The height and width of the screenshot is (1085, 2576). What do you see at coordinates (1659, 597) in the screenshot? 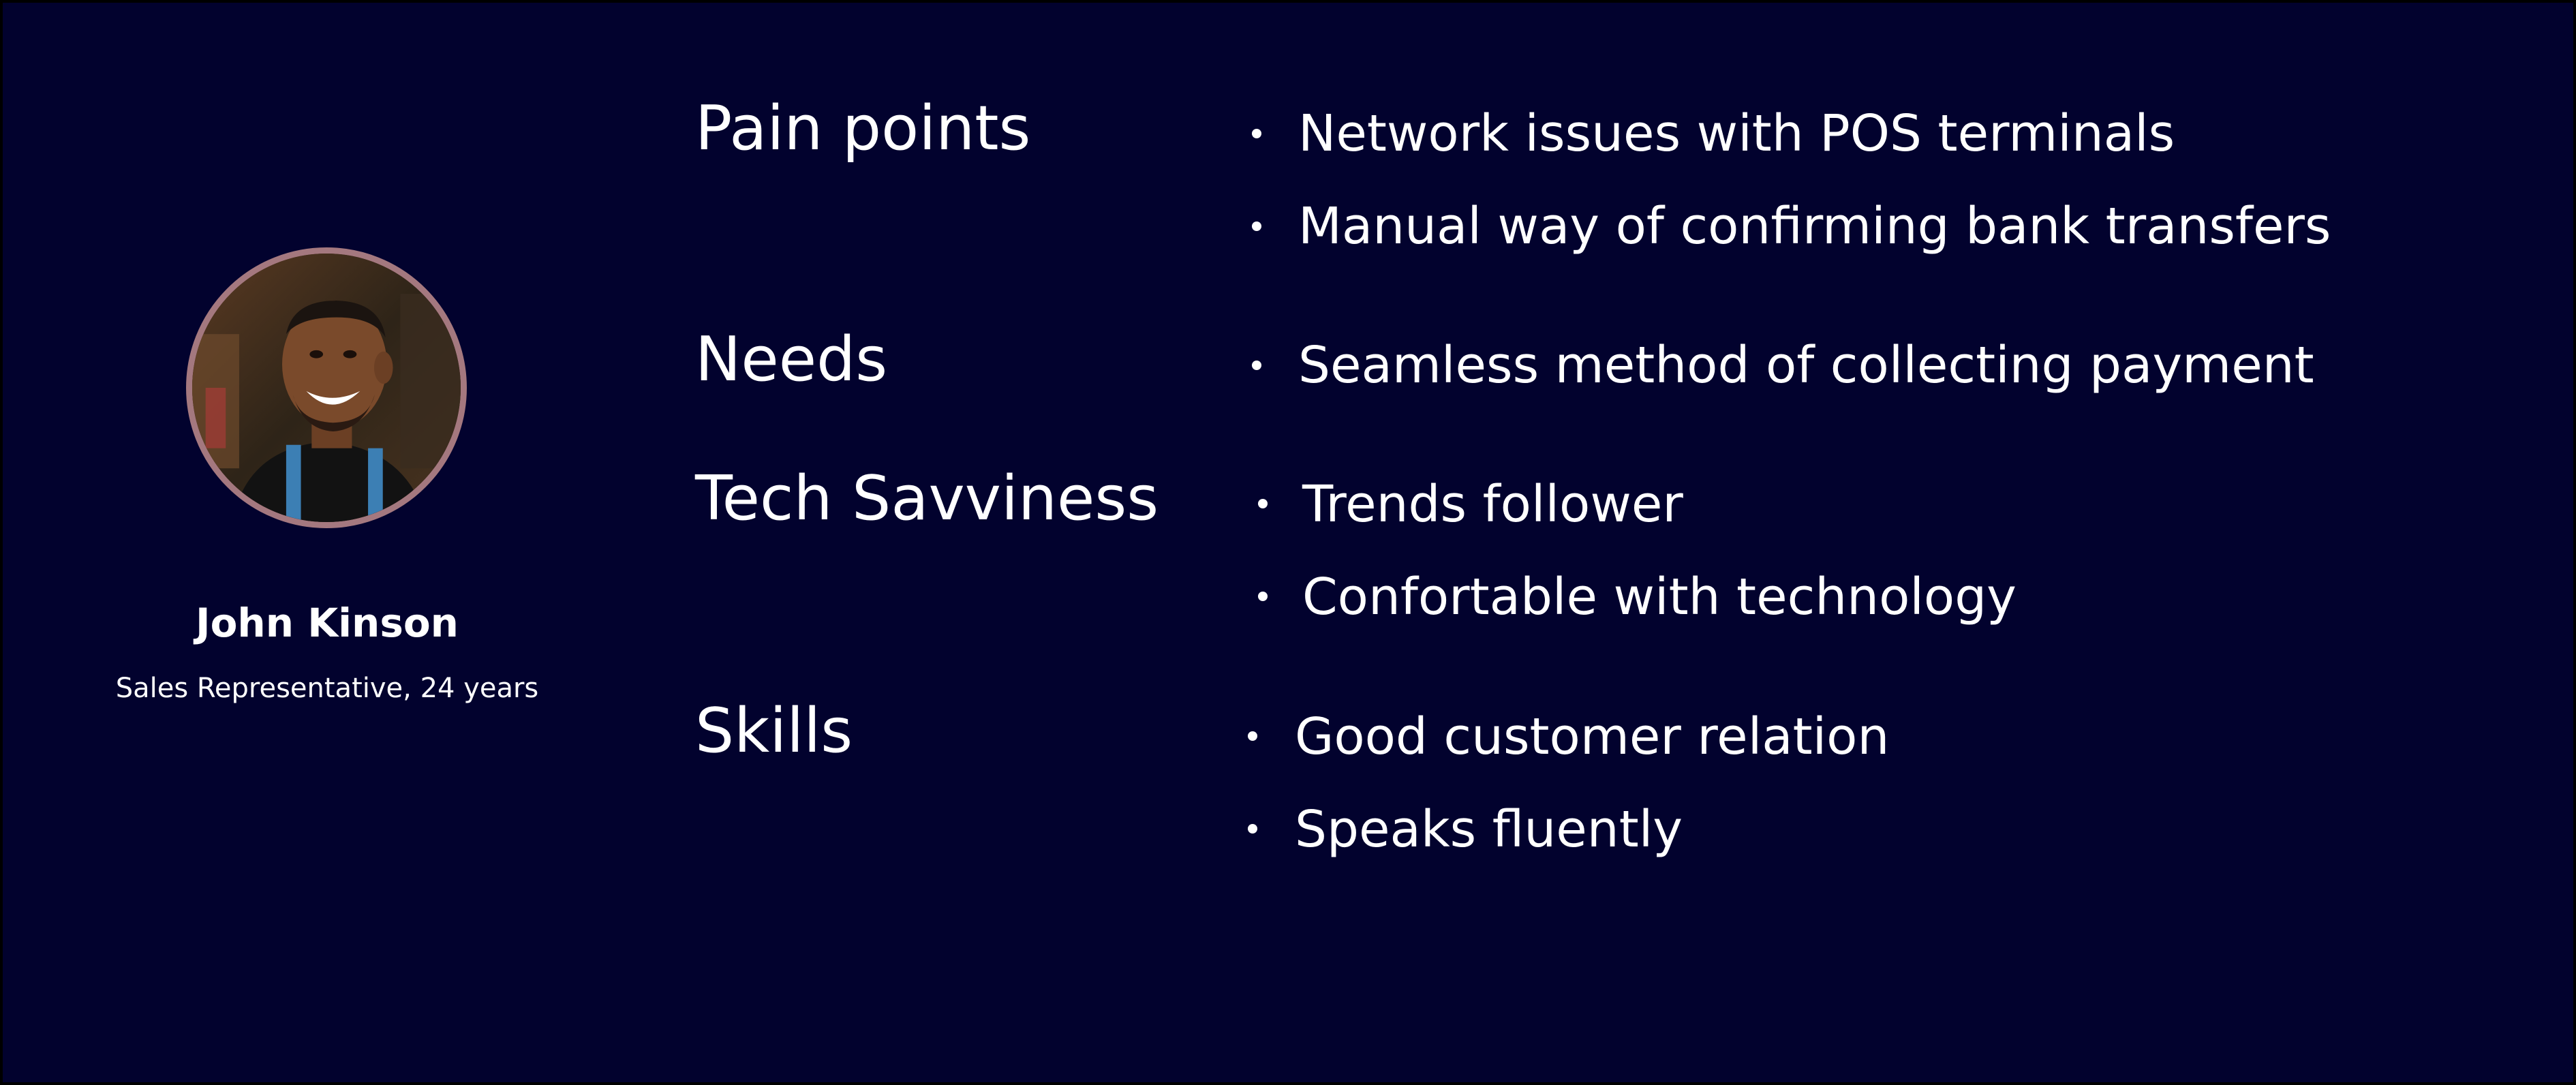
I see `tech-savviness-item: Confortable with technology` at bounding box center [1659, 597].